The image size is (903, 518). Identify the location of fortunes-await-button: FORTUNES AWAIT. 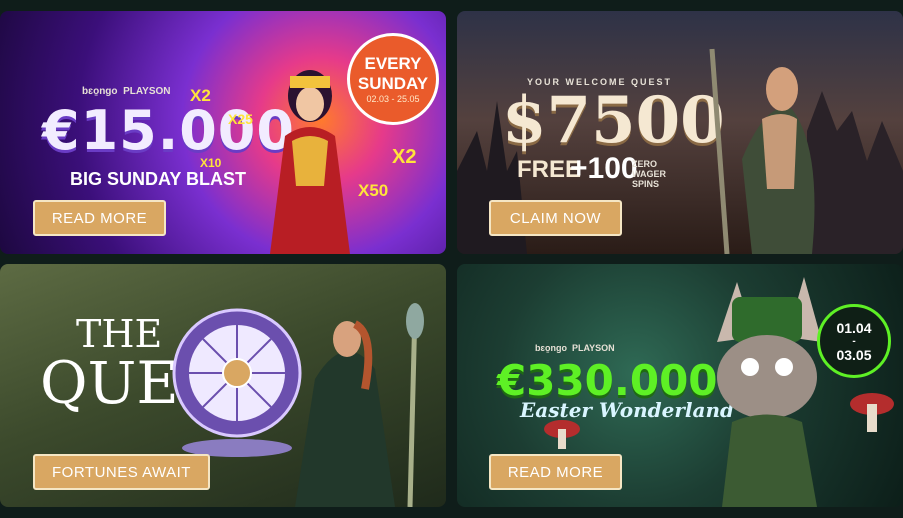
(121, 472).